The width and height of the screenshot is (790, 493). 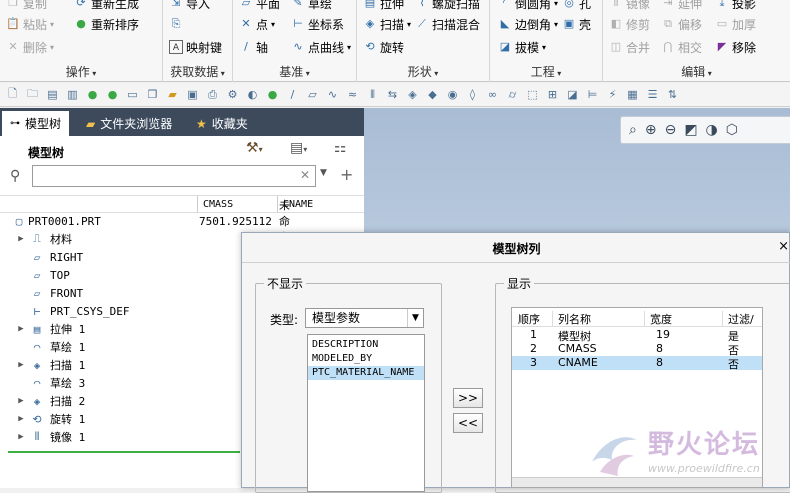 I want to click on tree-item: ◠ 草绘 3, so click(x=43, y=383).